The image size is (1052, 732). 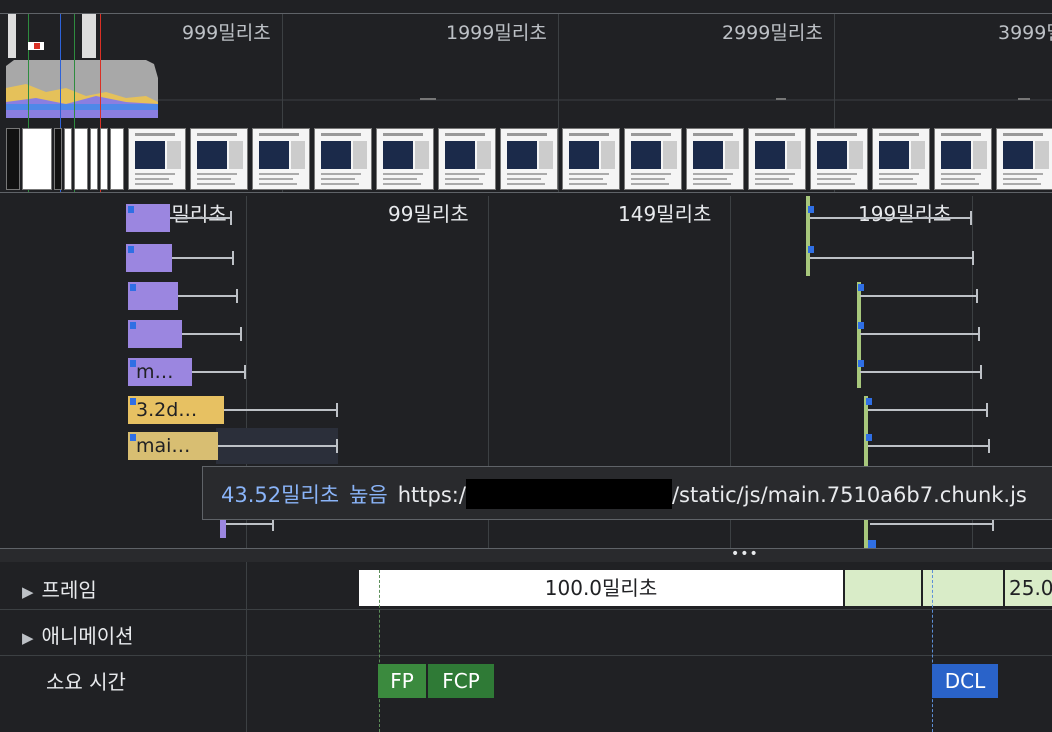 I want to click on fp-marker-line, so click(x=379, y=651).